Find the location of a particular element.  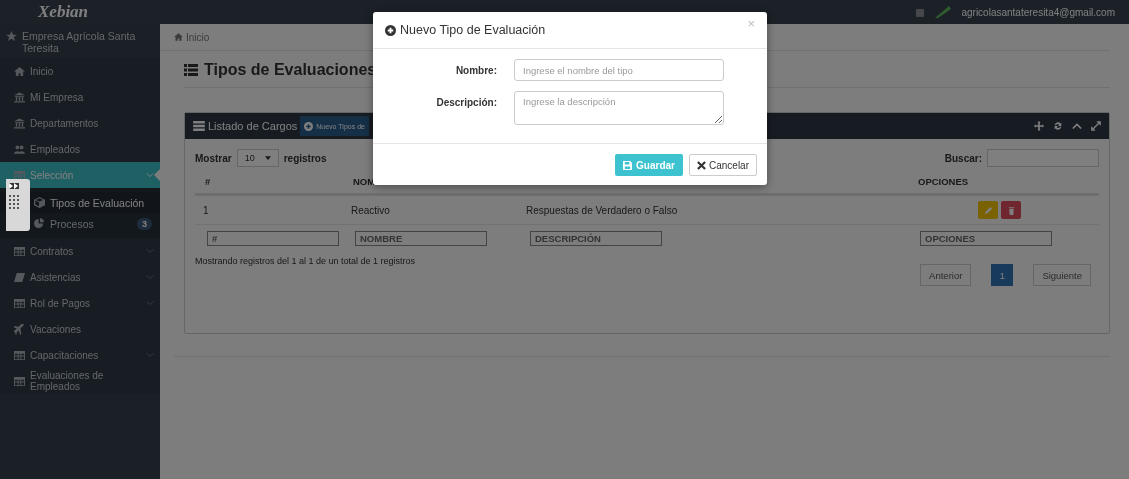

count-badge: 3 is located at coordinates (144, 223).